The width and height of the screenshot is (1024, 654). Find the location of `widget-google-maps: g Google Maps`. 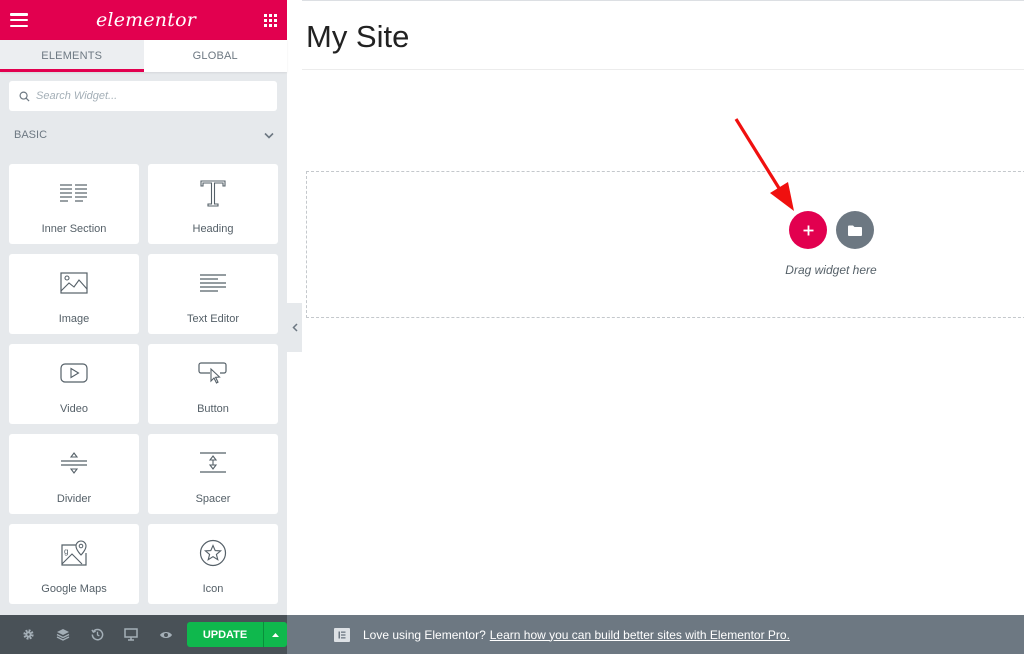

widget-google-maps: g Google Maps is located at coordinates (74, 564).